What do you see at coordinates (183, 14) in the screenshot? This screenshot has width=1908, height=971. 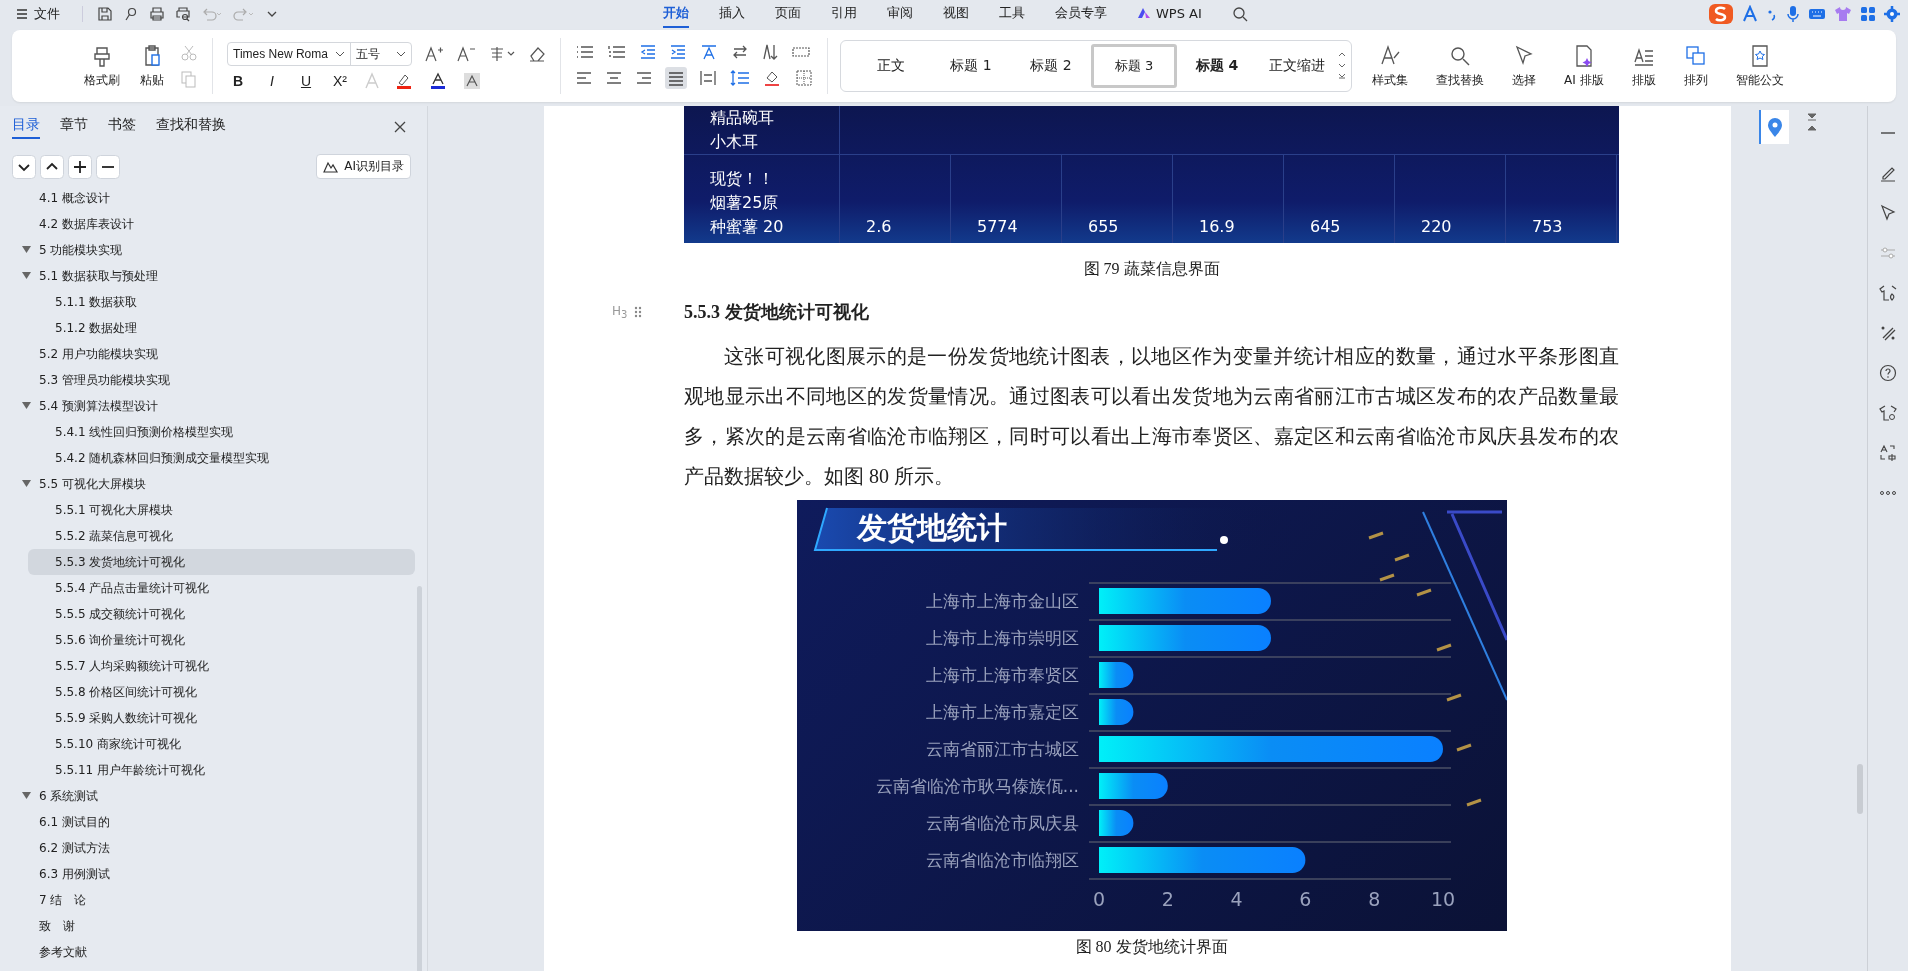 I see `print-preview-icon` at bounding box center [183, 14].